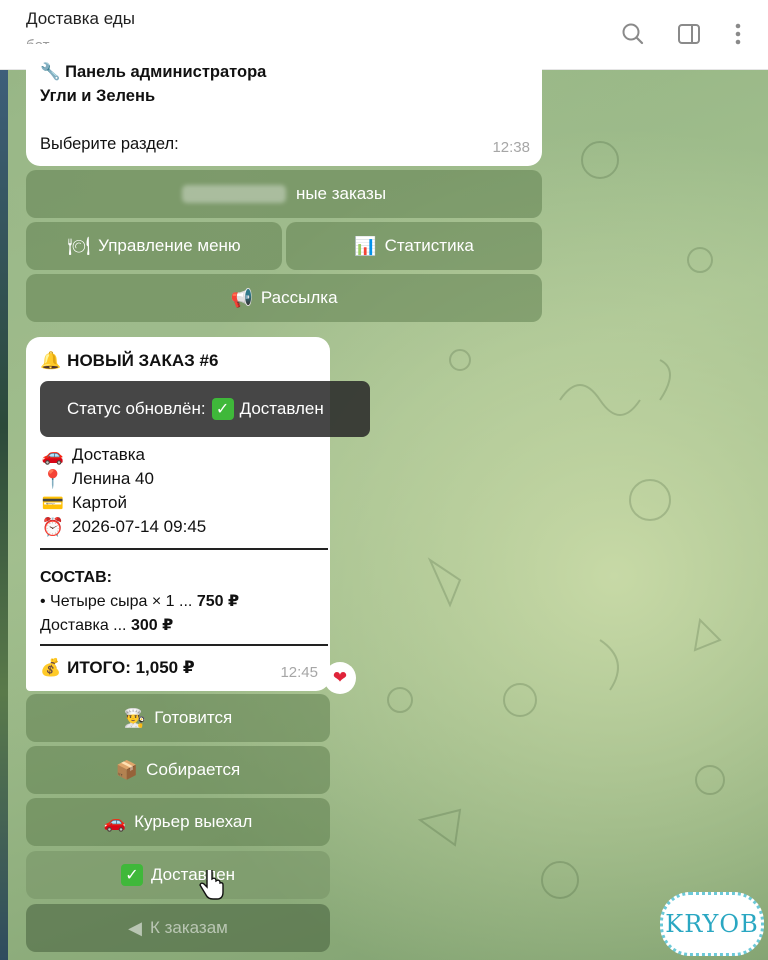 The image size is (768, 960). Describe the element at coordinates (241, 298) in the screenshot. I see `megaphone-icon: 📢` at that location.